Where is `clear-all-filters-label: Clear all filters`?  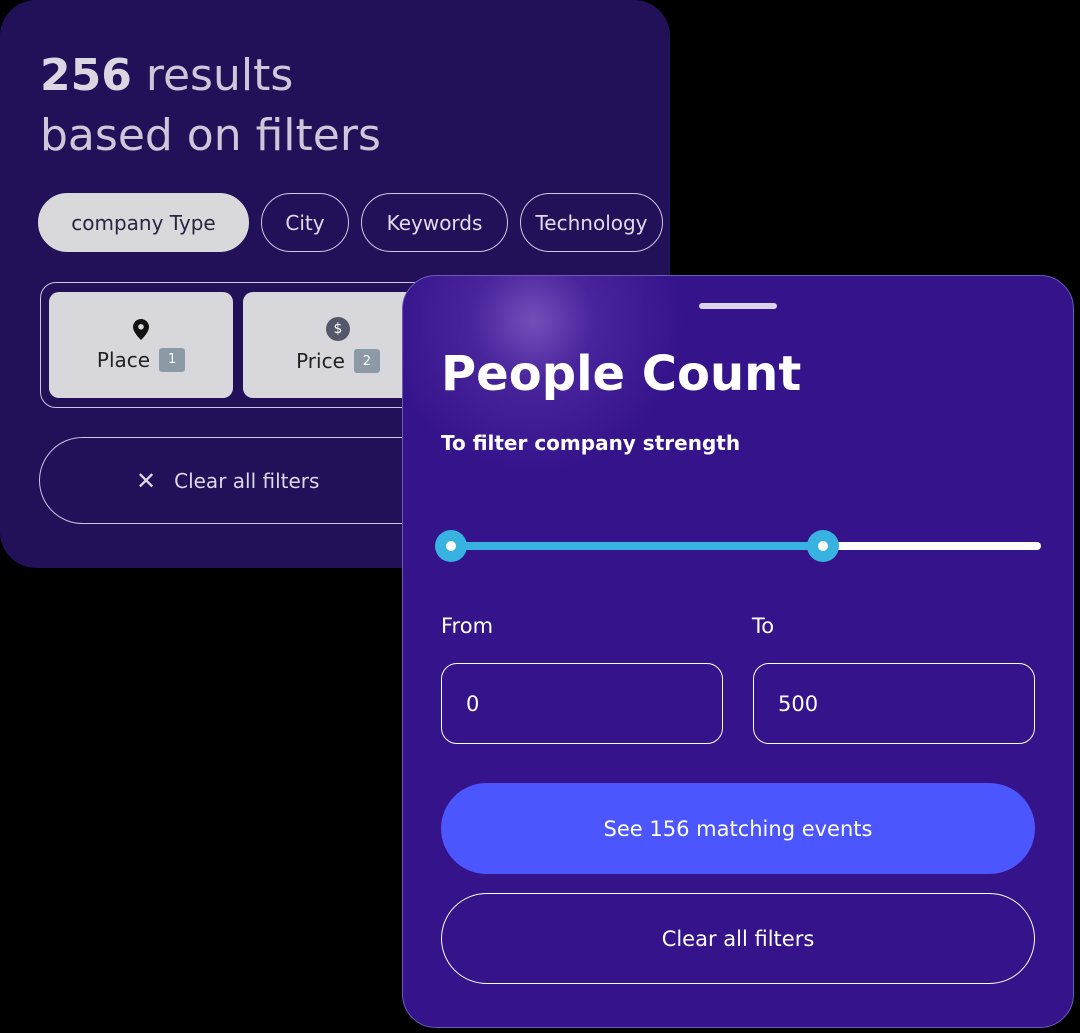 clear-all-filters-label: Clear all filters is located at coordinates (247, 480).